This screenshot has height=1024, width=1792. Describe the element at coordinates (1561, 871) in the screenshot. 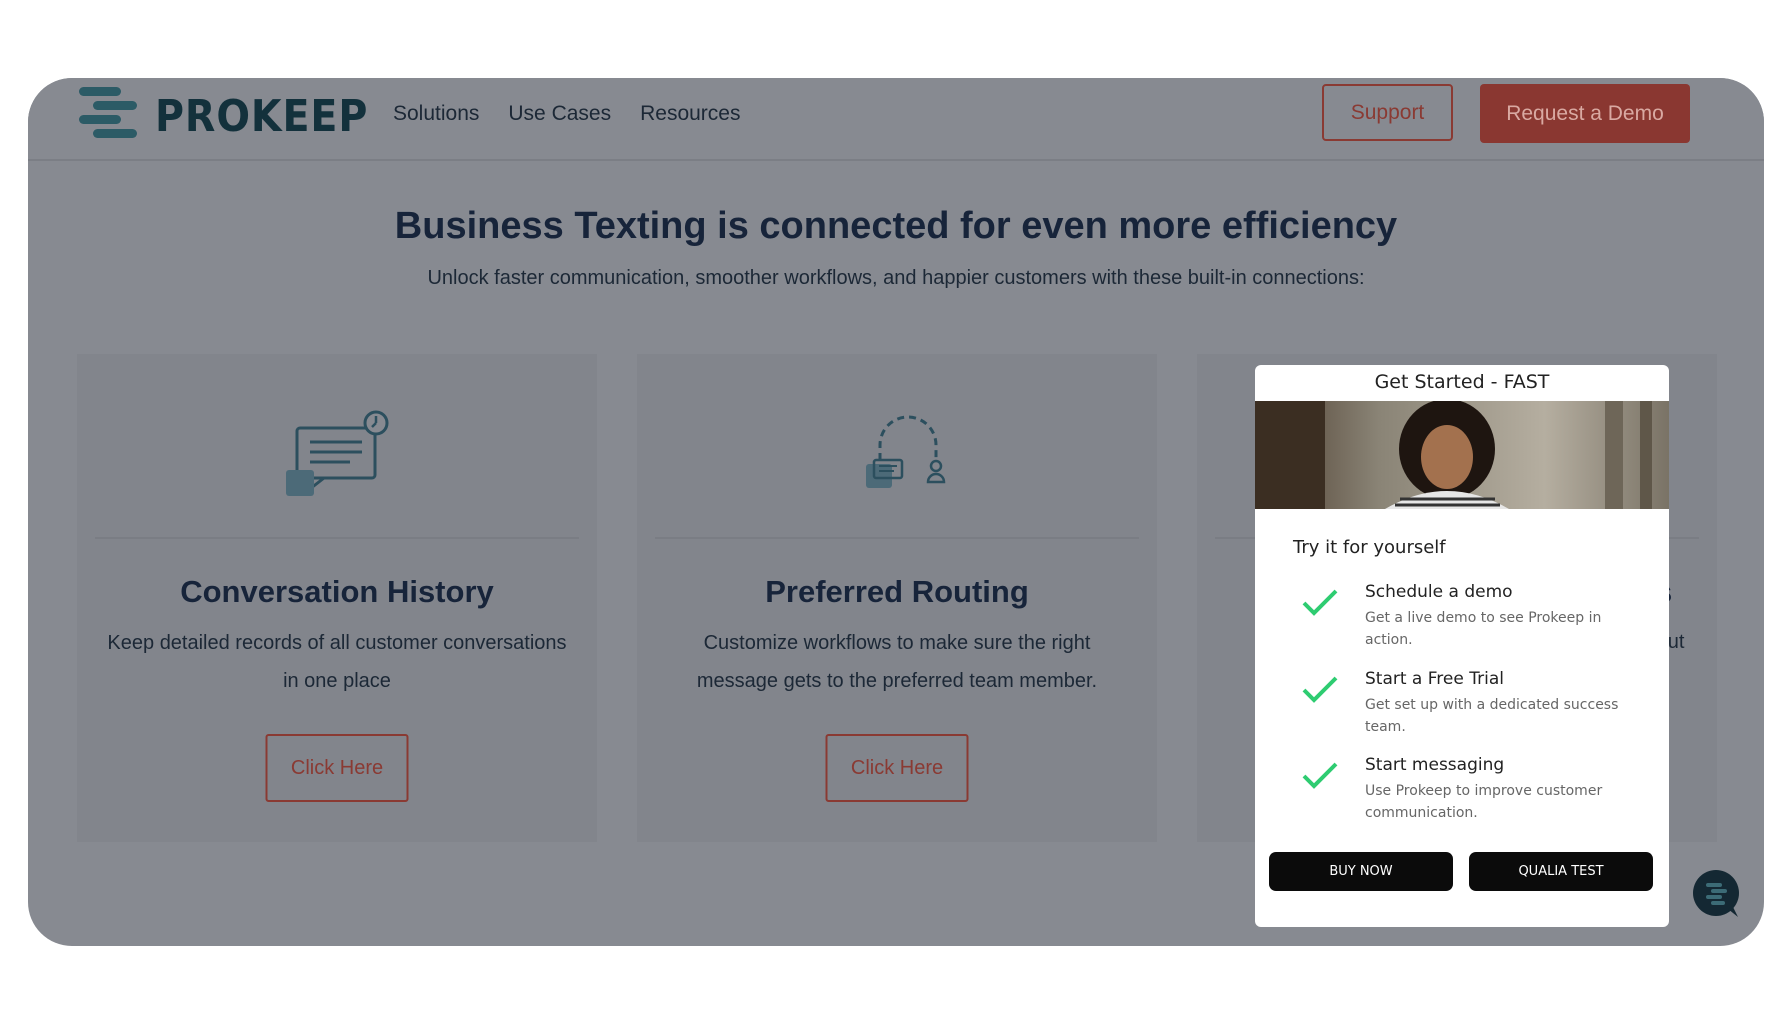

I see `qualia-test-button: QUALIA TEST` at that location.